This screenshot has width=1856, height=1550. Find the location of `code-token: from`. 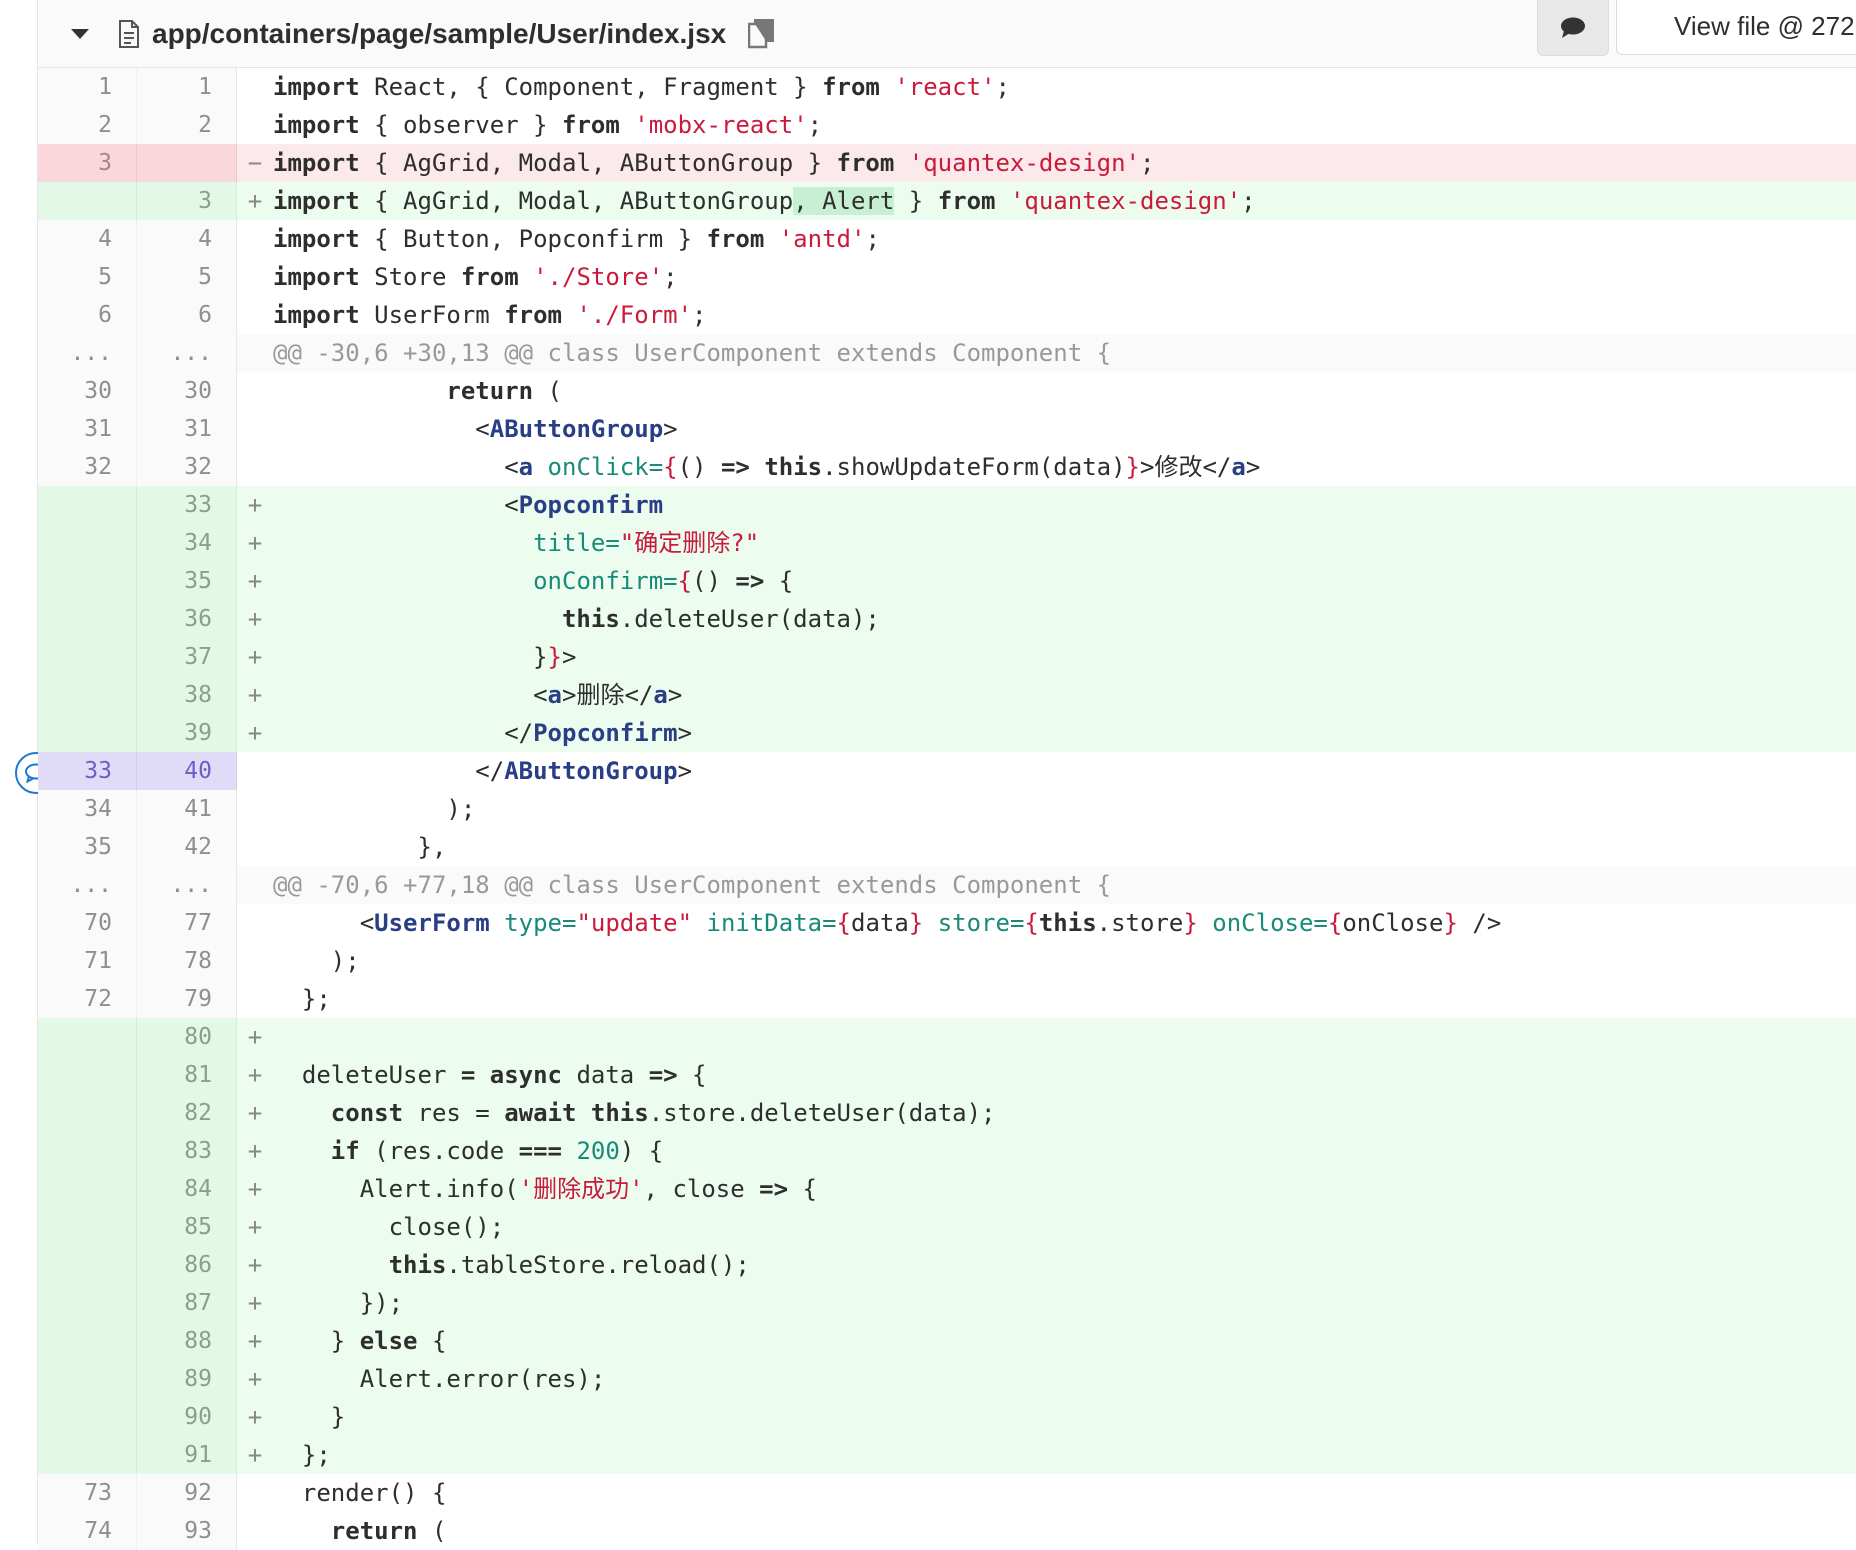

code-token: from is located at coordinates (591, 125).